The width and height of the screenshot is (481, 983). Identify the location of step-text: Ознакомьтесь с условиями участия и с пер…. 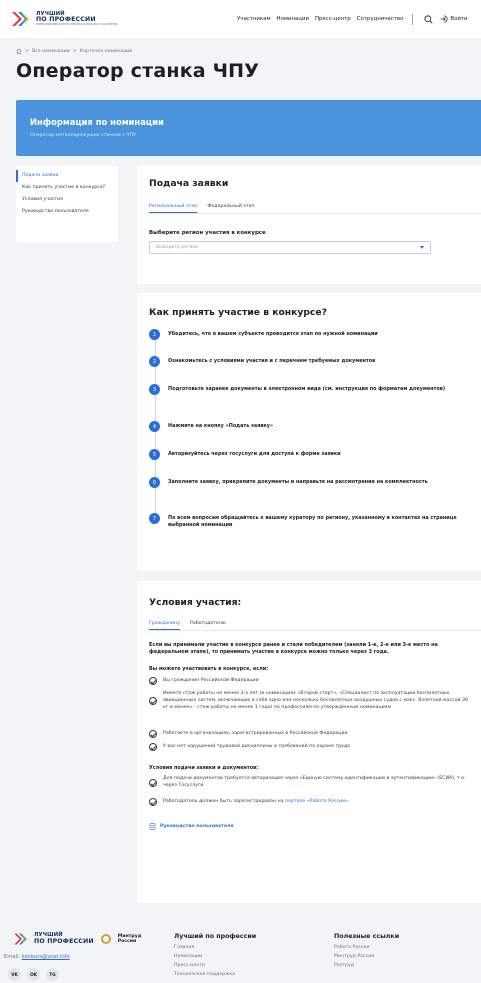
(272, 361).